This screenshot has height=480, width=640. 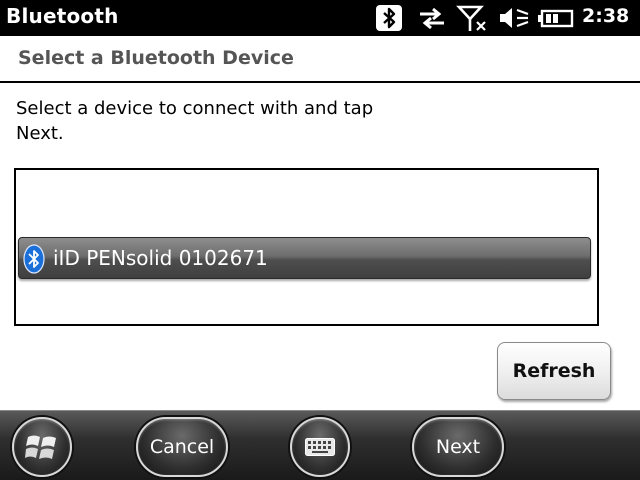 I want to click on start-button, so click(x=42, y=447).